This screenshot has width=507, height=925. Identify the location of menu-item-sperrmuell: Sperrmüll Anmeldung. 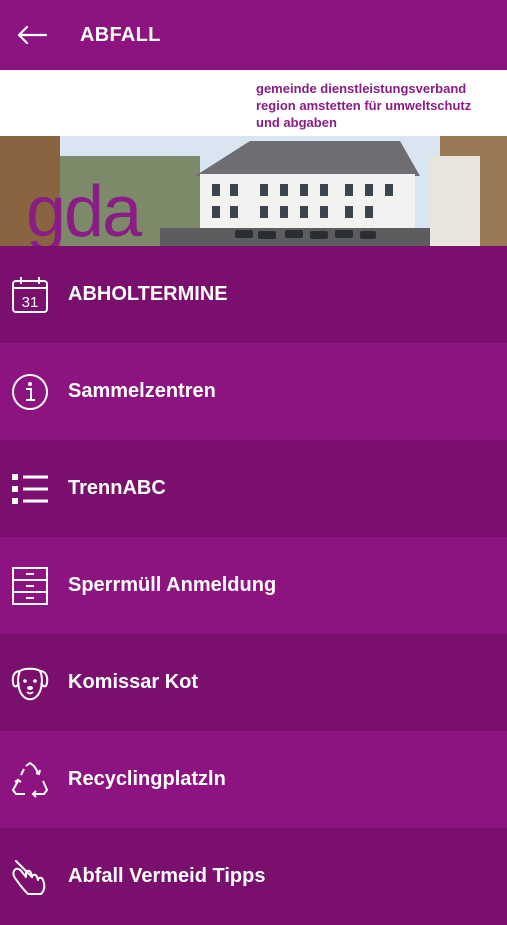
(253, 585).